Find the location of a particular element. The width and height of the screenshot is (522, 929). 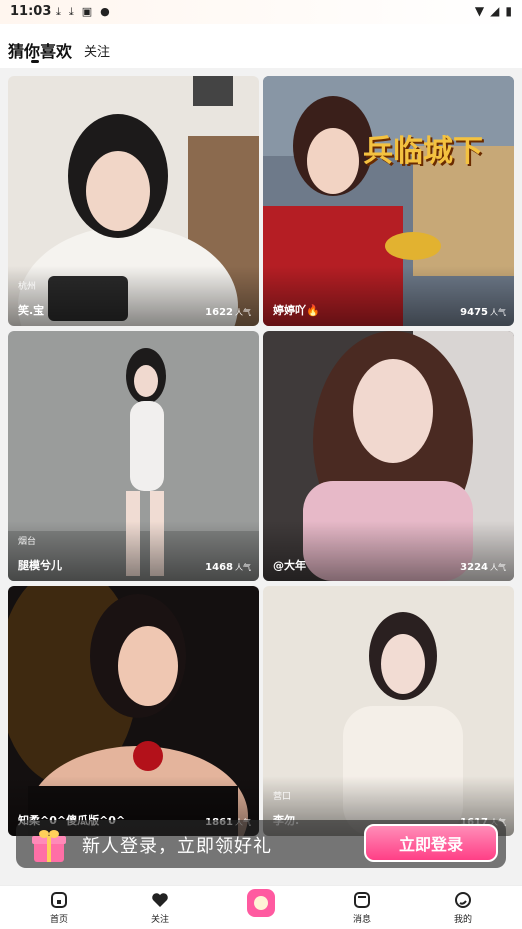

notification-icons: ⤓ ⤓ ▣ ● is located at coordinates (83, 12).